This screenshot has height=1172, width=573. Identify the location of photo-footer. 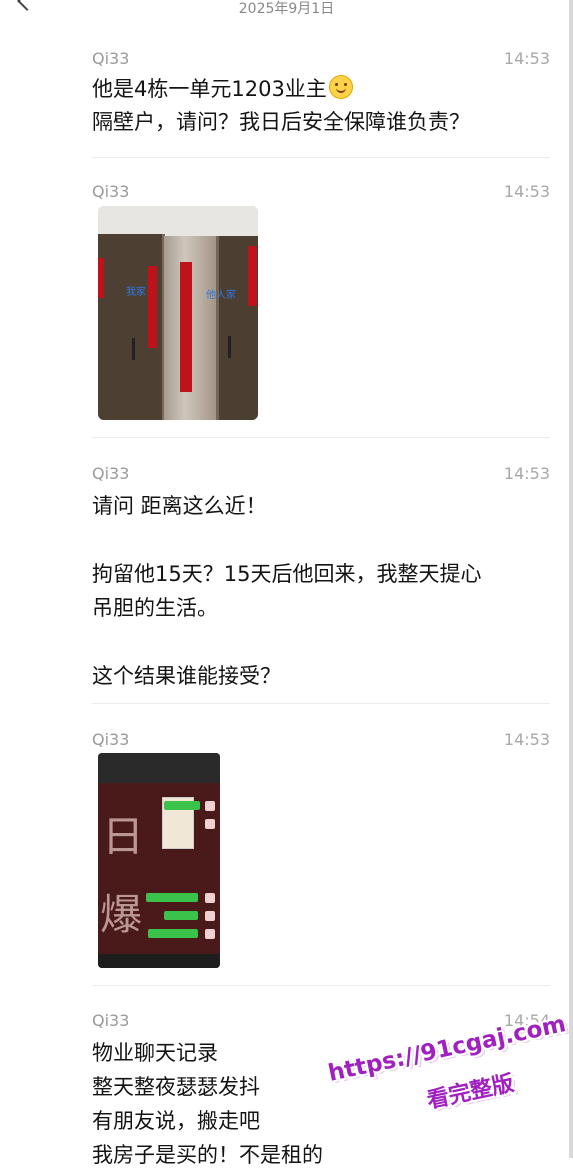
(159, 961).